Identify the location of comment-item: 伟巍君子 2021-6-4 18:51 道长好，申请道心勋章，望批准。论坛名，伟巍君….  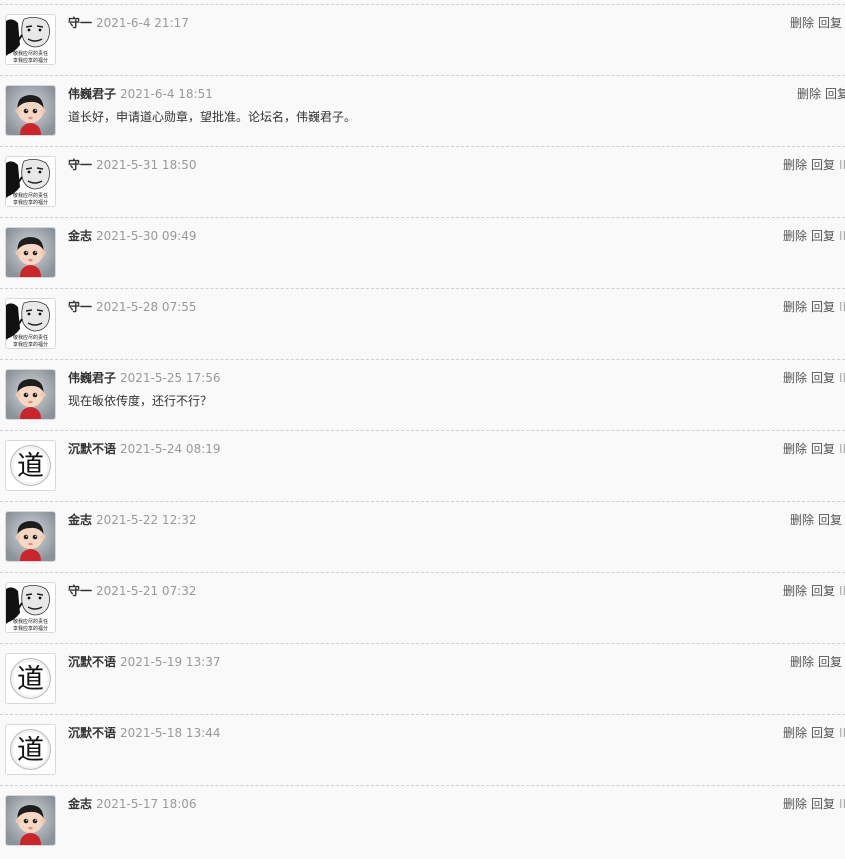
(422, 110).